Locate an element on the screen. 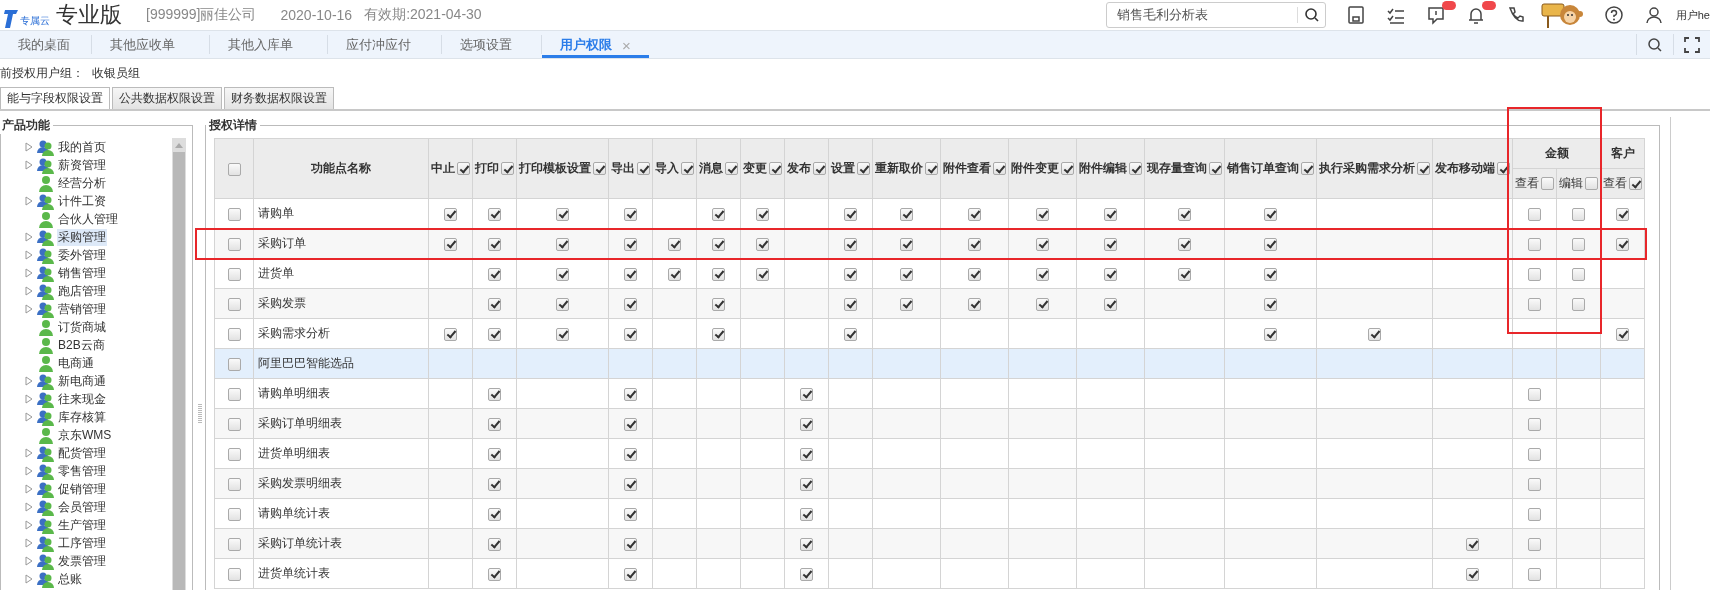 The width and height of the screenshot is (1710, 590). tree-item: 发票管理 is located at coordinates (82, 561).